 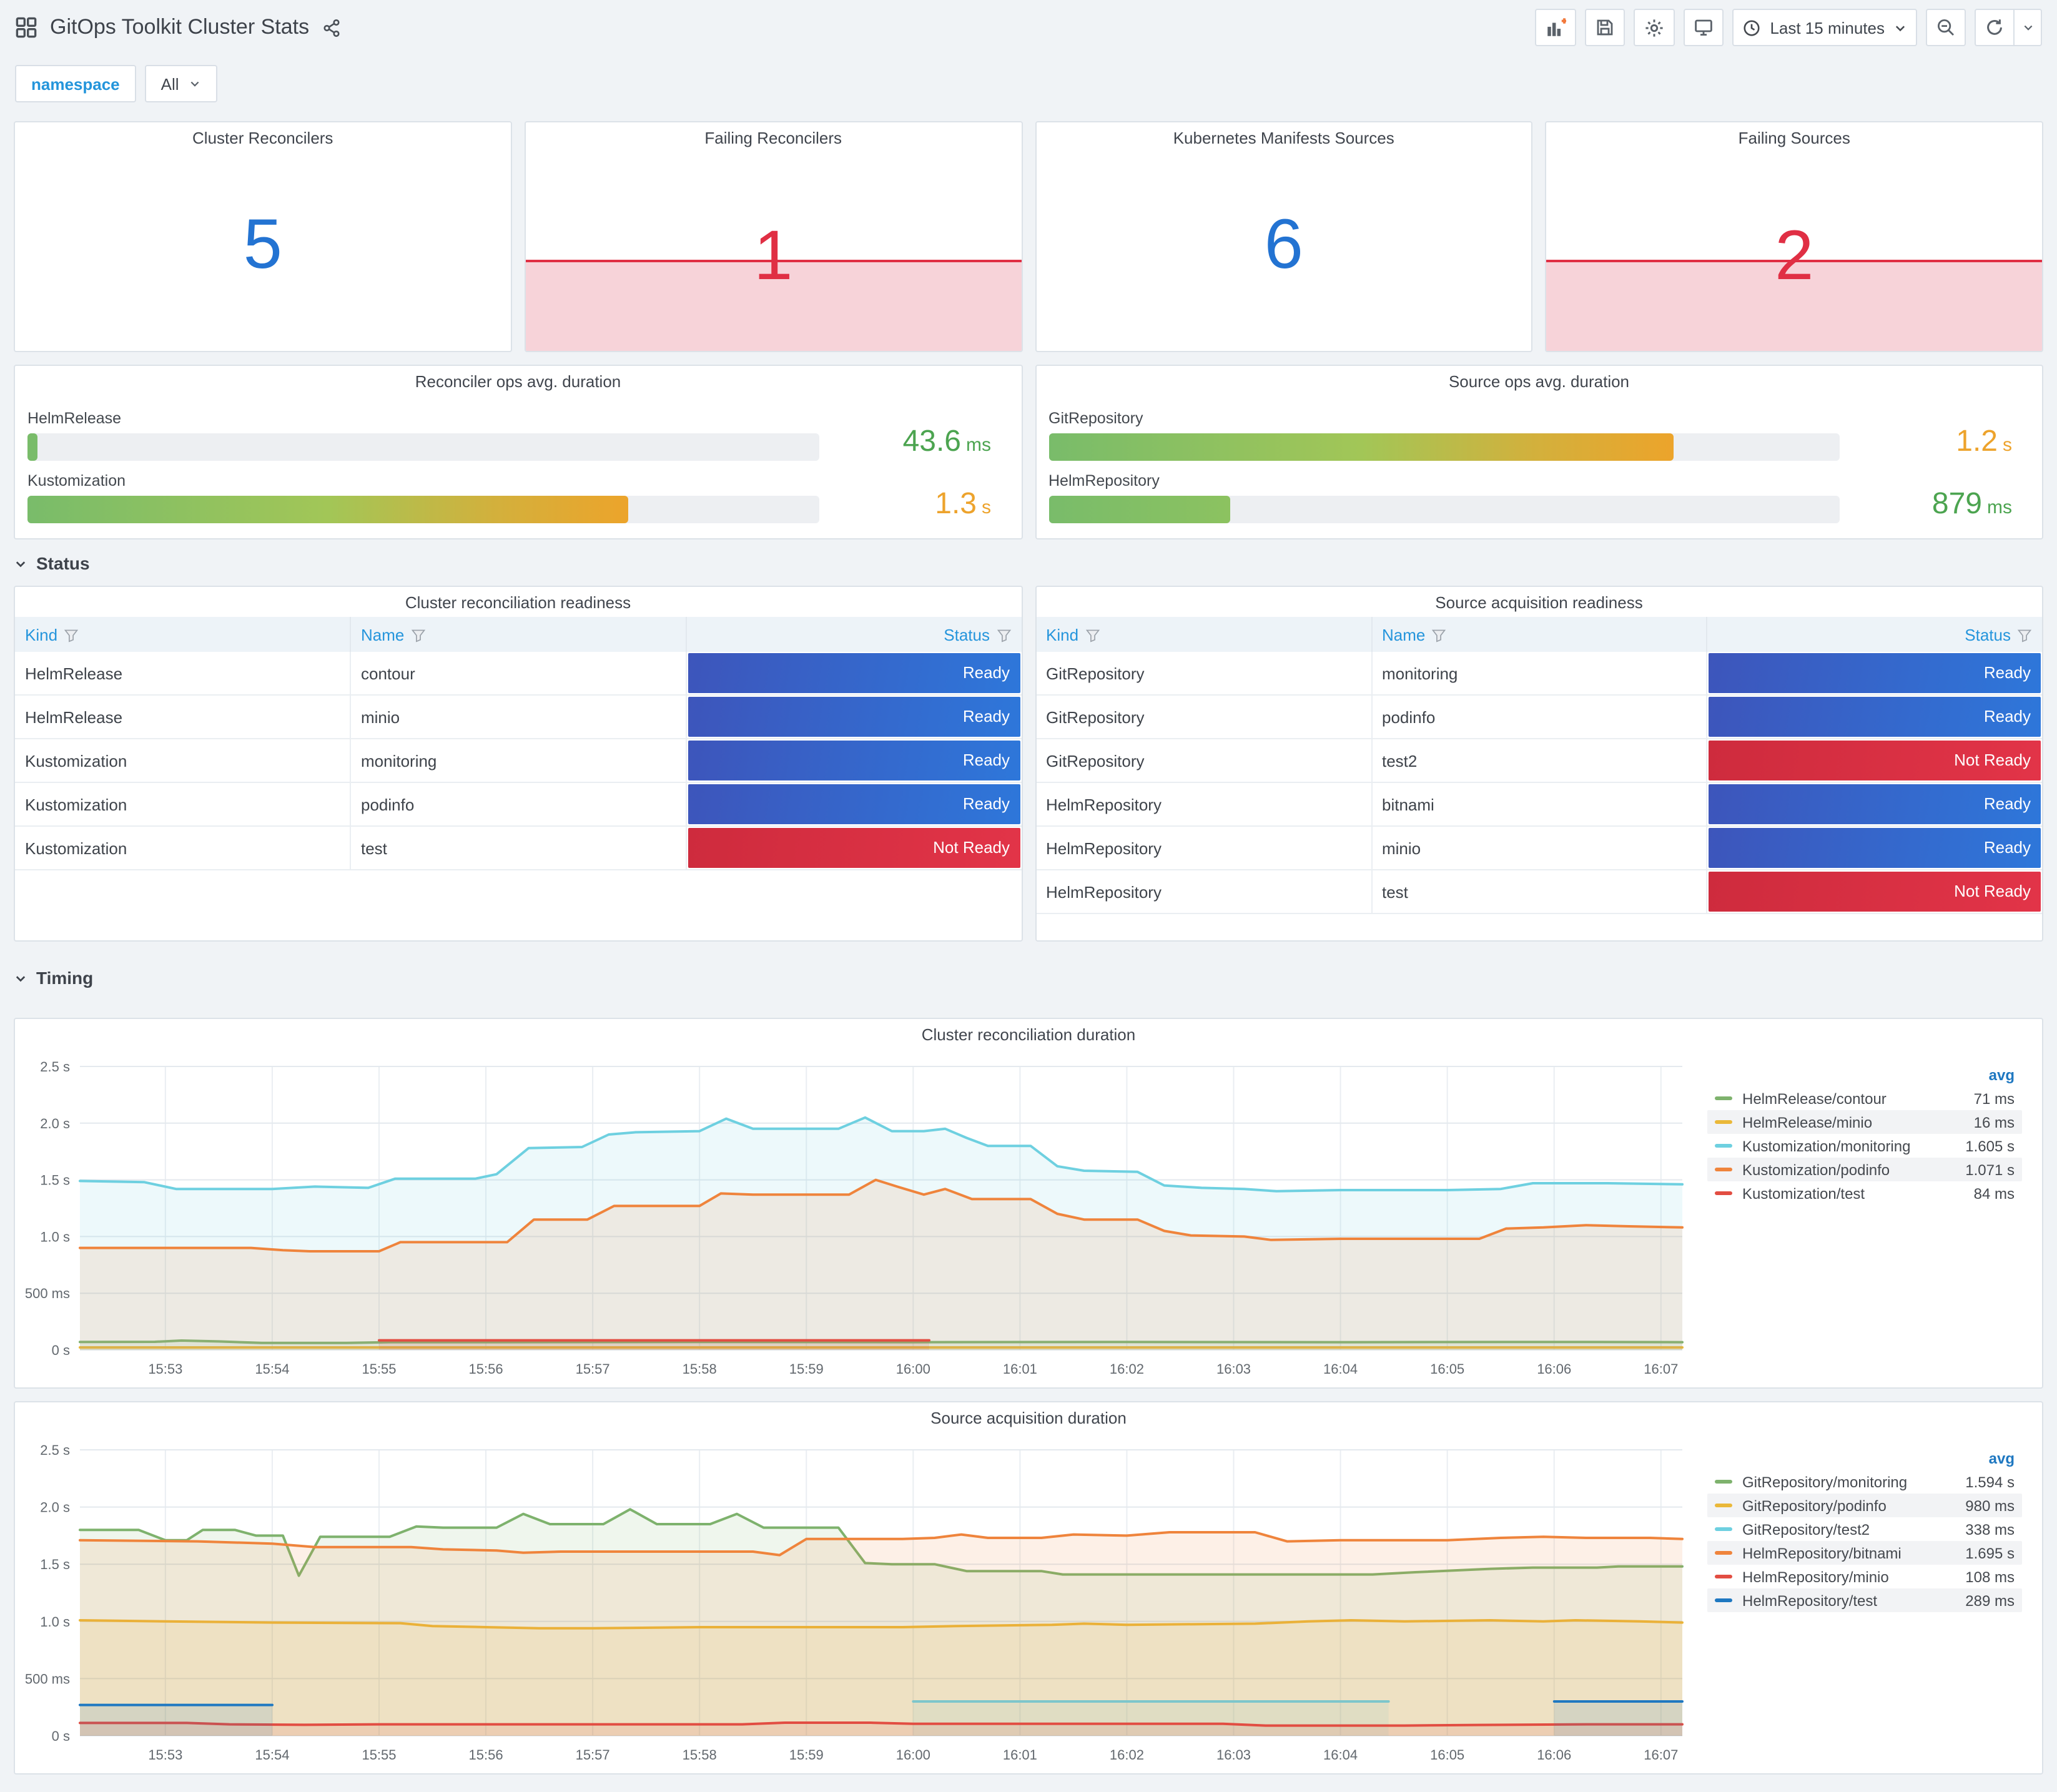 What do you see at coordinates (1655, 27) in the screenshot?
I see `dashboard-settings-button` at bounding box center [1655, 27].